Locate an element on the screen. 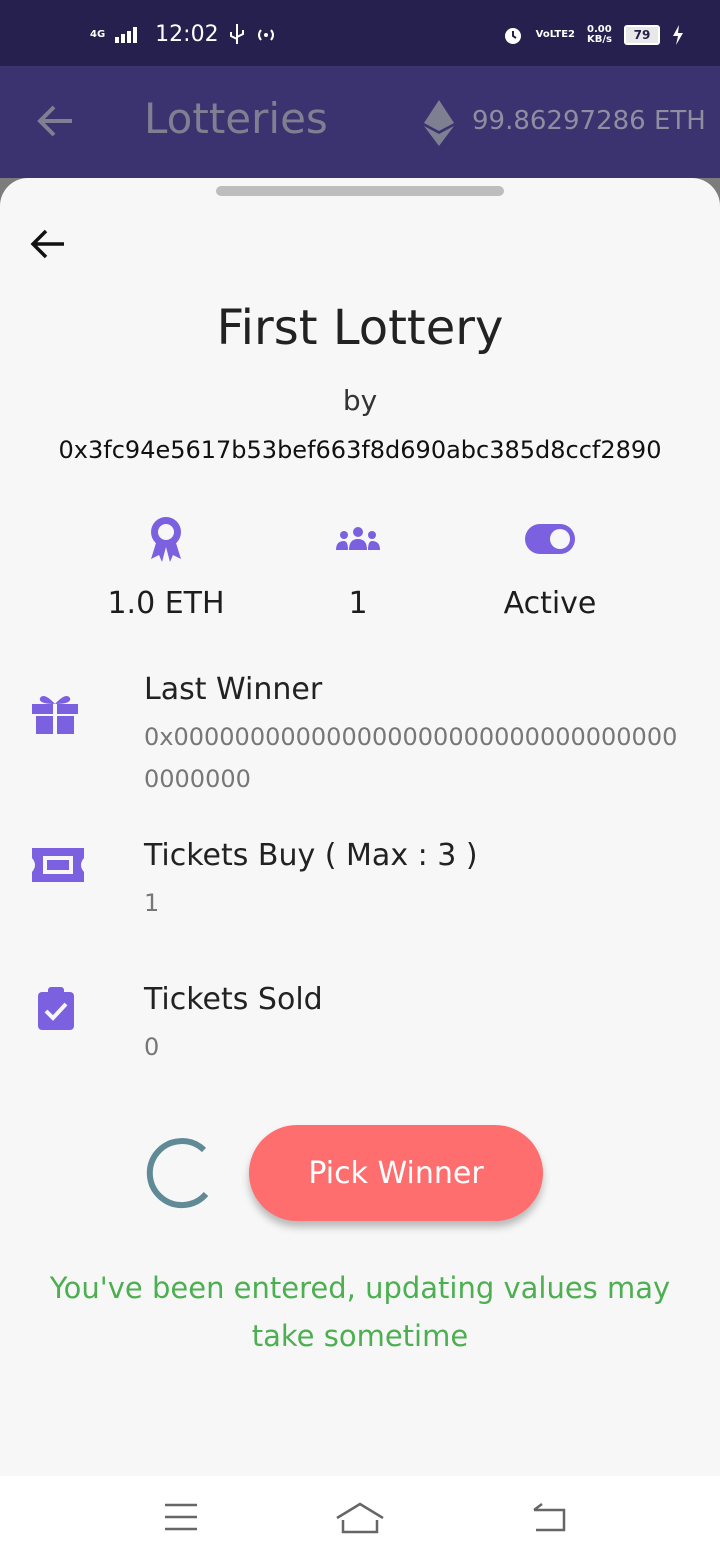 The width and height of the screenshot is (720, 1560). prize-stat: 1.0 ETH is located at coordinates (166, 567).